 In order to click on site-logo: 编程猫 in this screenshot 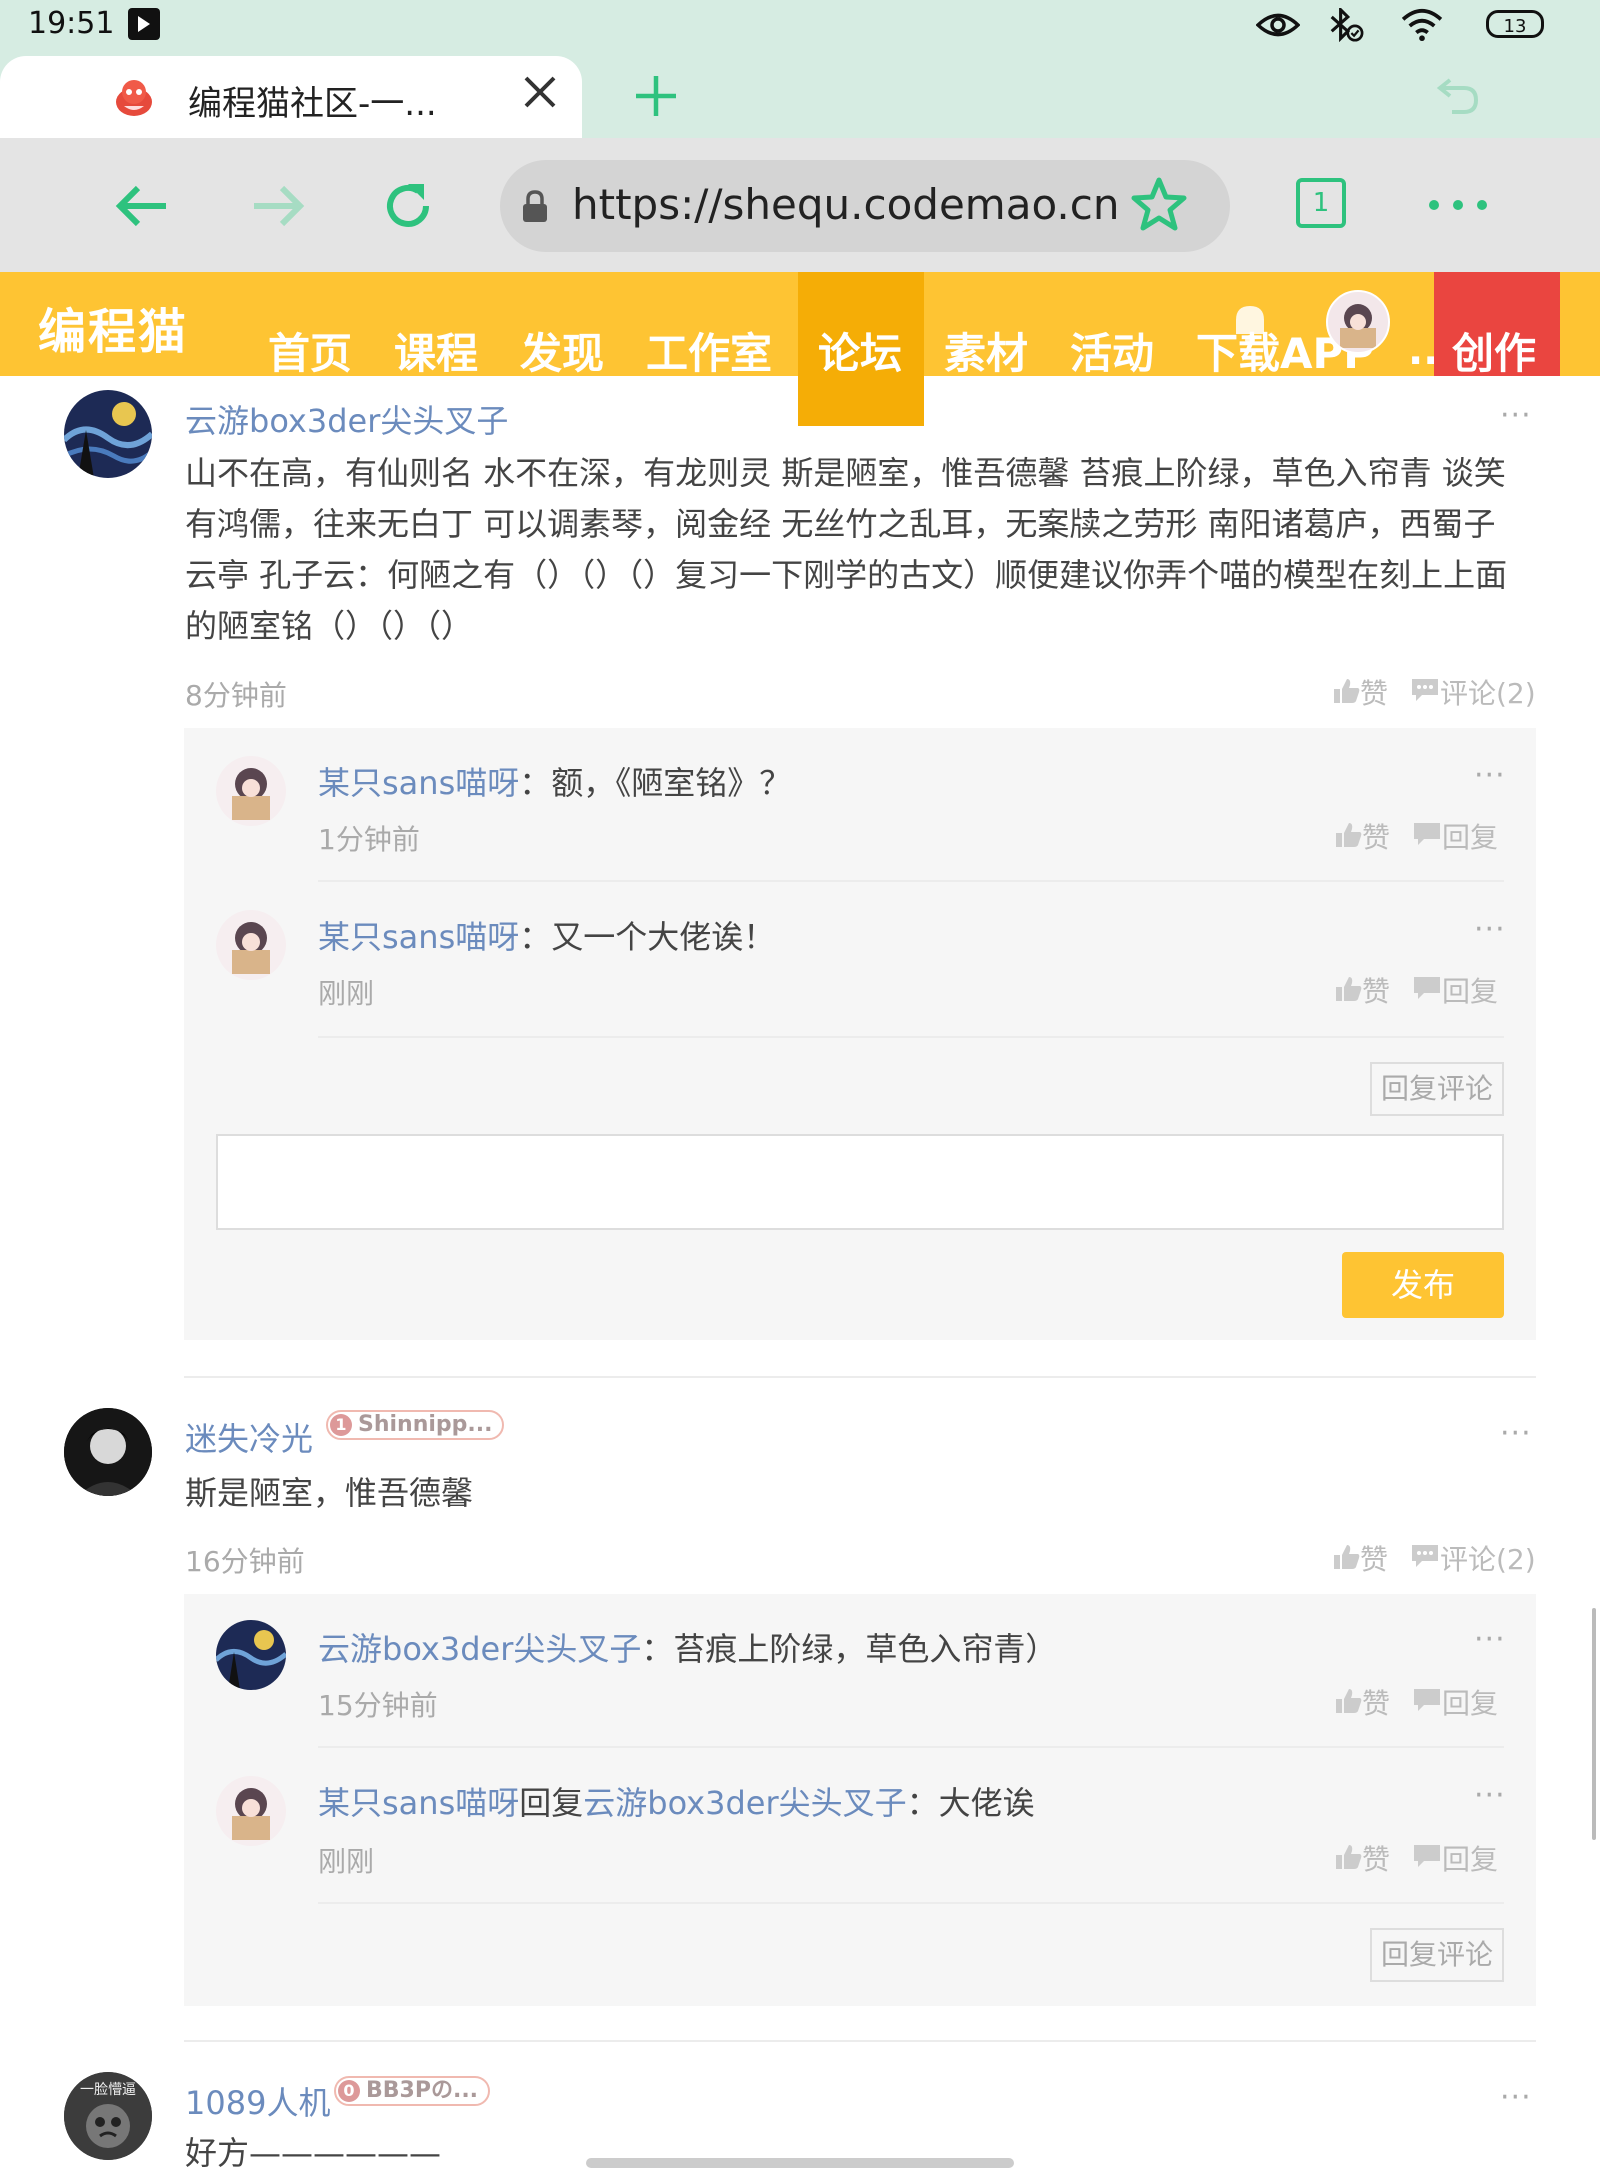, I will do `click(113, 327)`.